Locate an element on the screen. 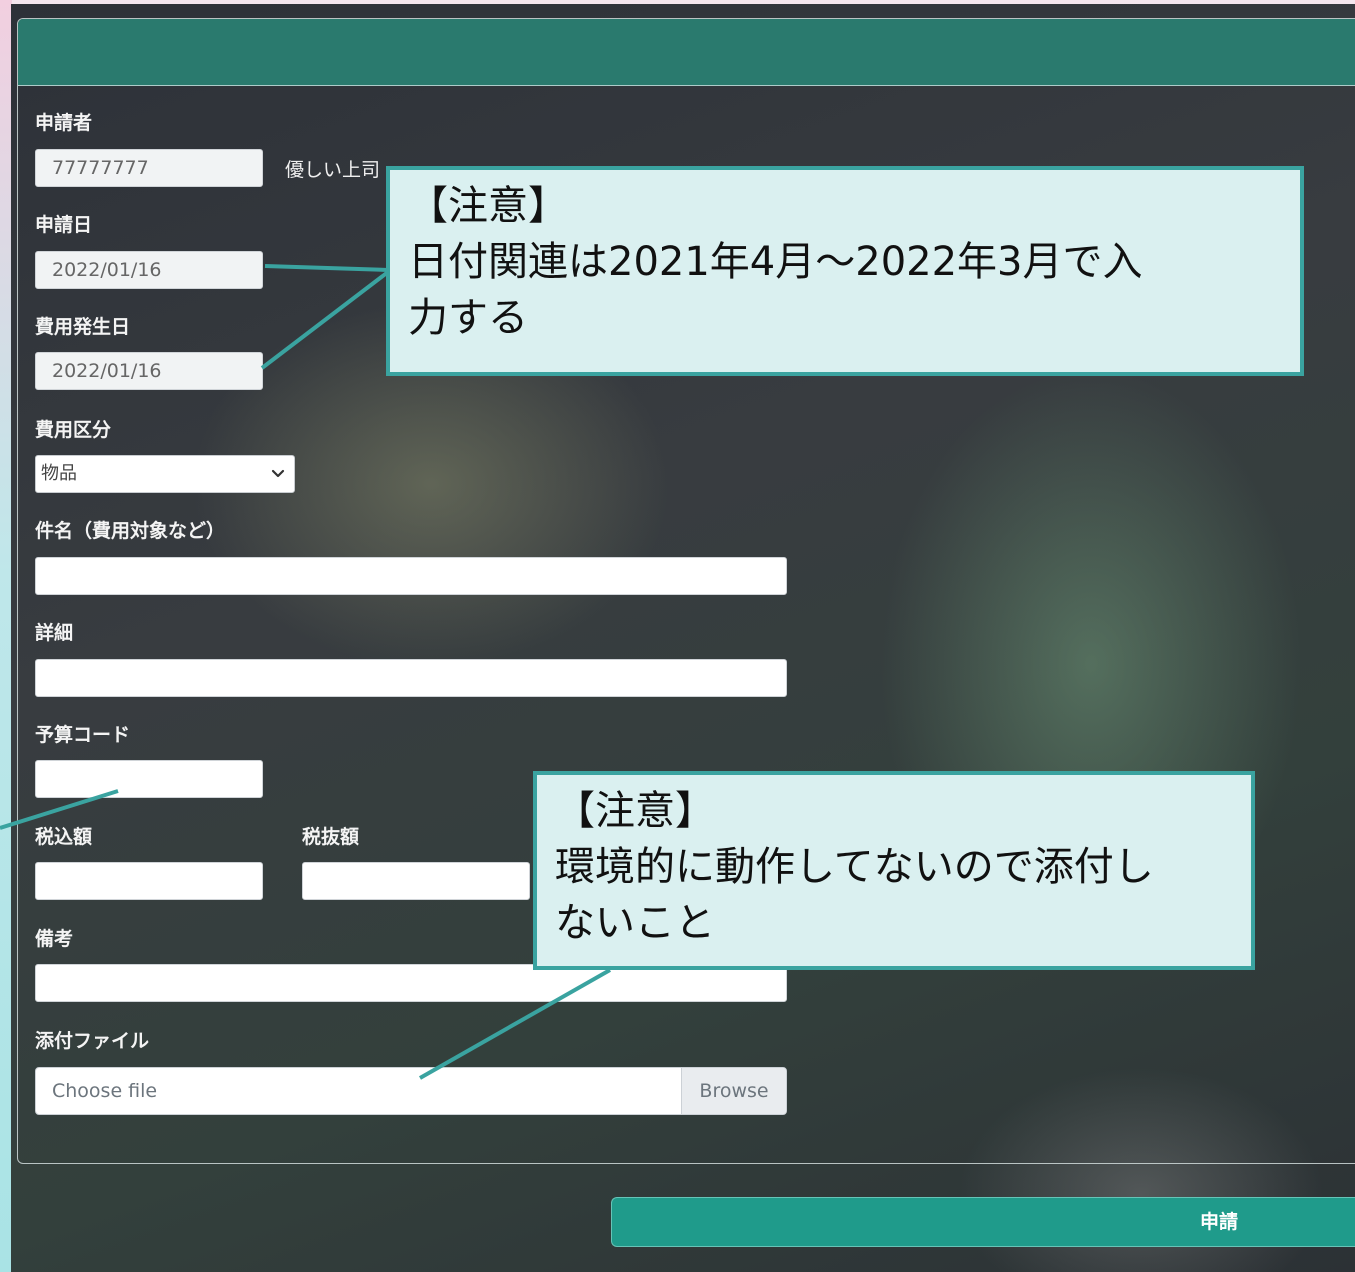 Image resolution: width=1355 pixels, height=1272 pixels. date-note-title: 【注意】 is located at coordinates (488, 206).